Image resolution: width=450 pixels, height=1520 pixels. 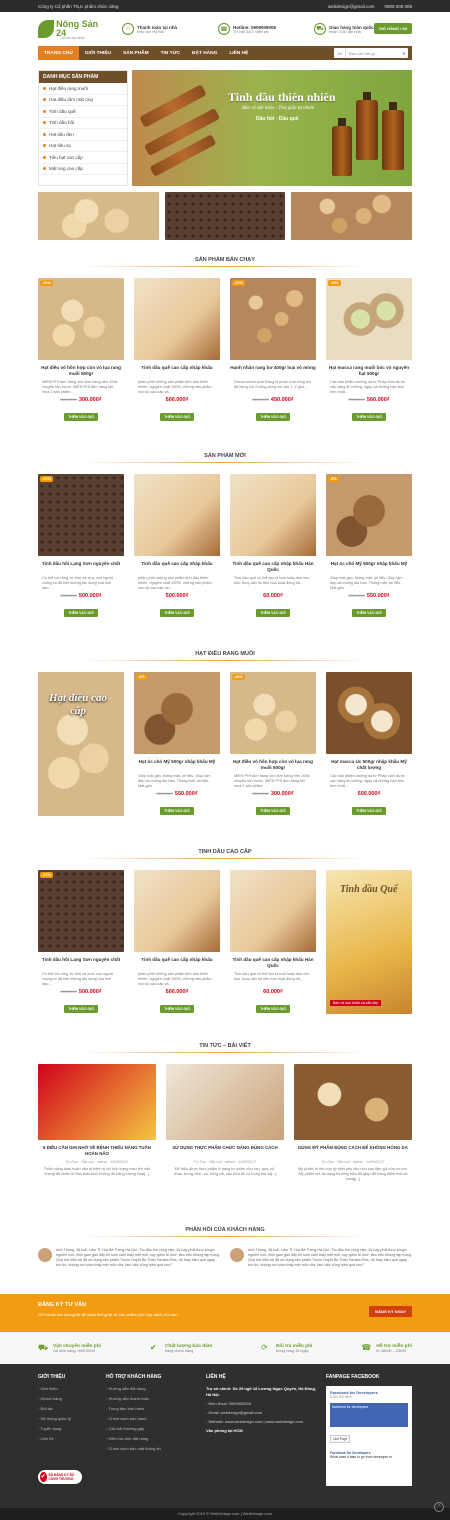 I want to click on logo: Nông Sản 24 Tốt cho sức khỏe, so click(x=69, y=29).